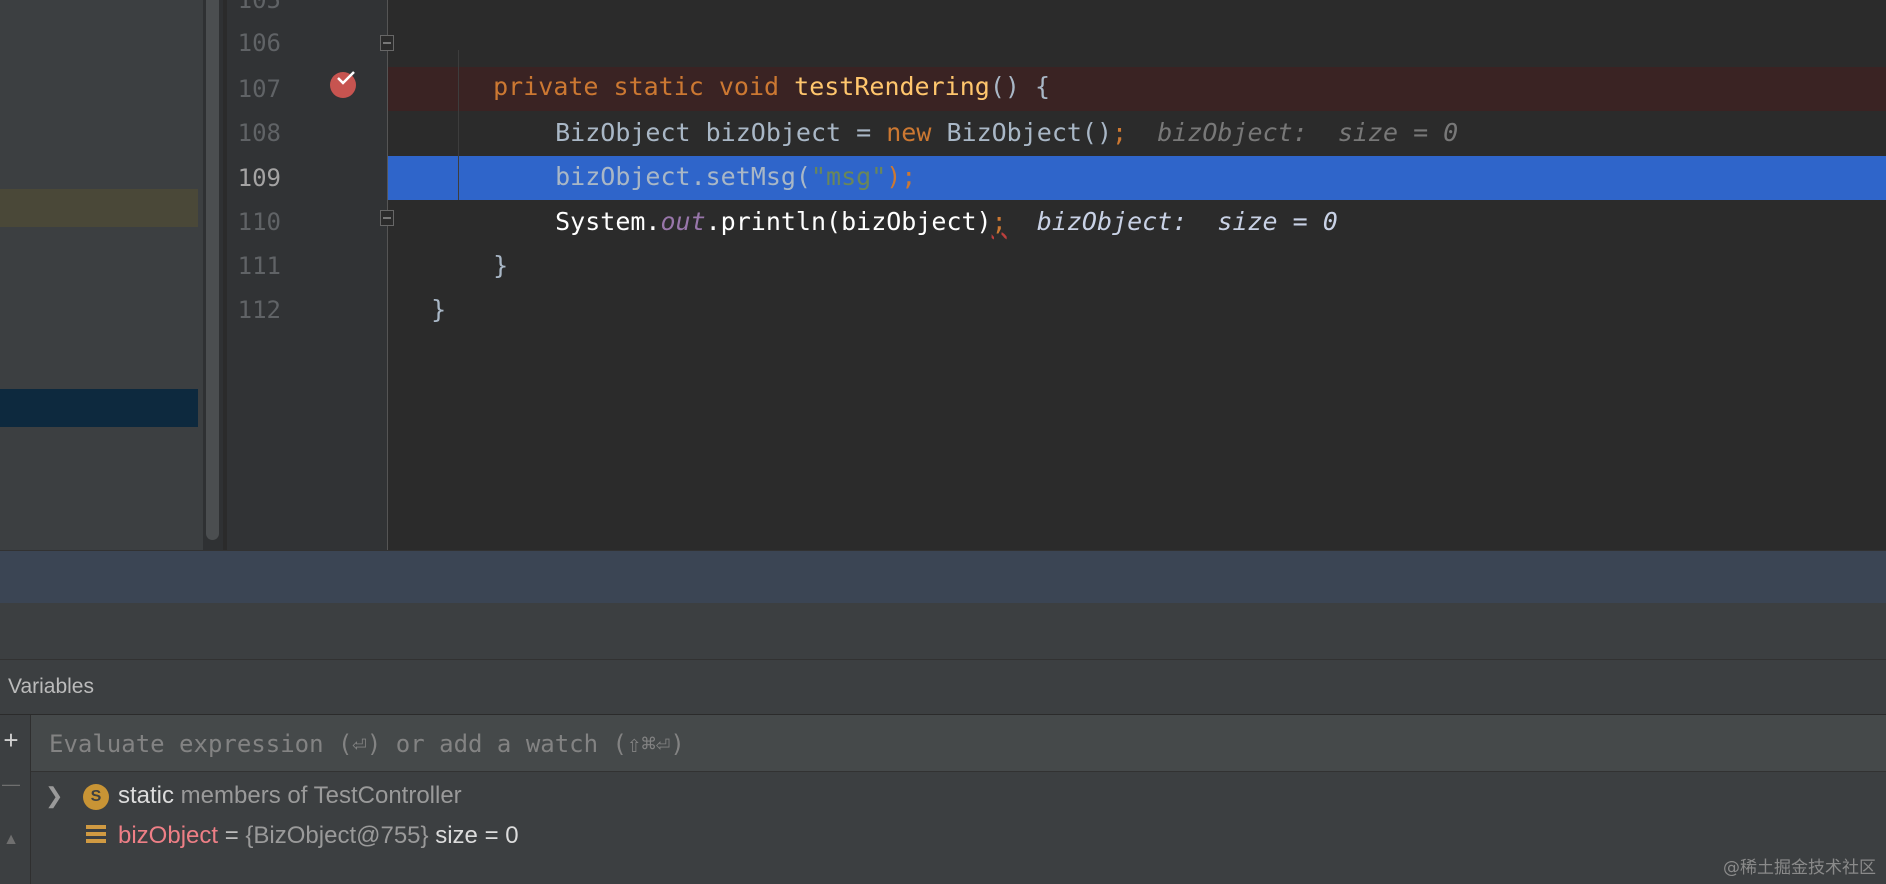 This screenshot has width=1886, height=884. What do you see at coordinates (99, 208) in the screenshot?
I see `project-item-highlight` at bounding box center [99, 208].